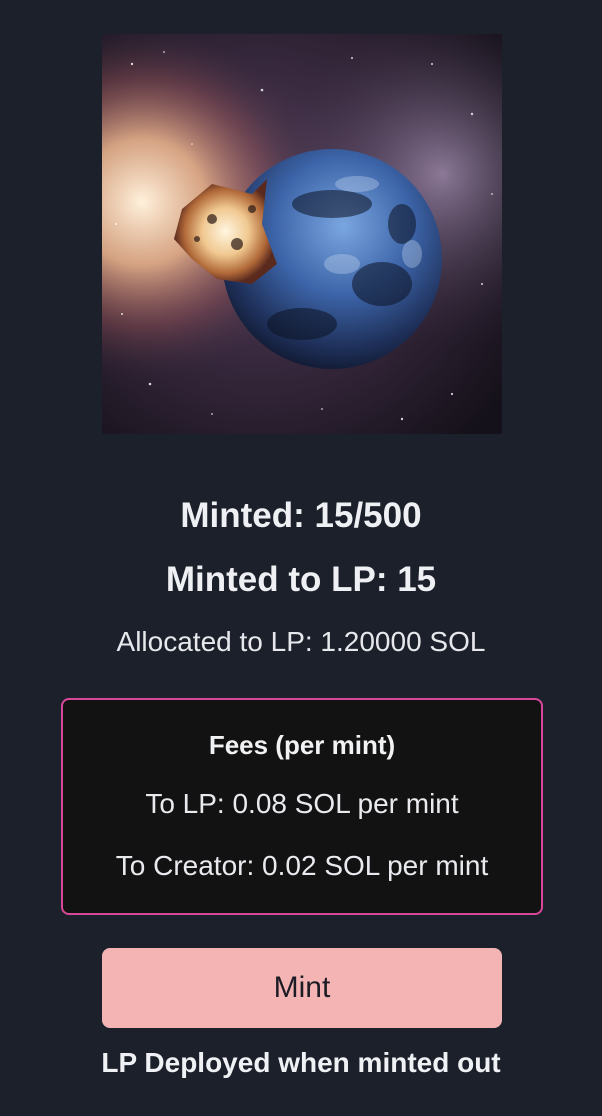 The width and height of the screenshot is (602, 1116). What do you see at coordinates (302, 745) in the screenshot?
I see `fees-title: Fees (per mint)` at bounding box center [302, 745].